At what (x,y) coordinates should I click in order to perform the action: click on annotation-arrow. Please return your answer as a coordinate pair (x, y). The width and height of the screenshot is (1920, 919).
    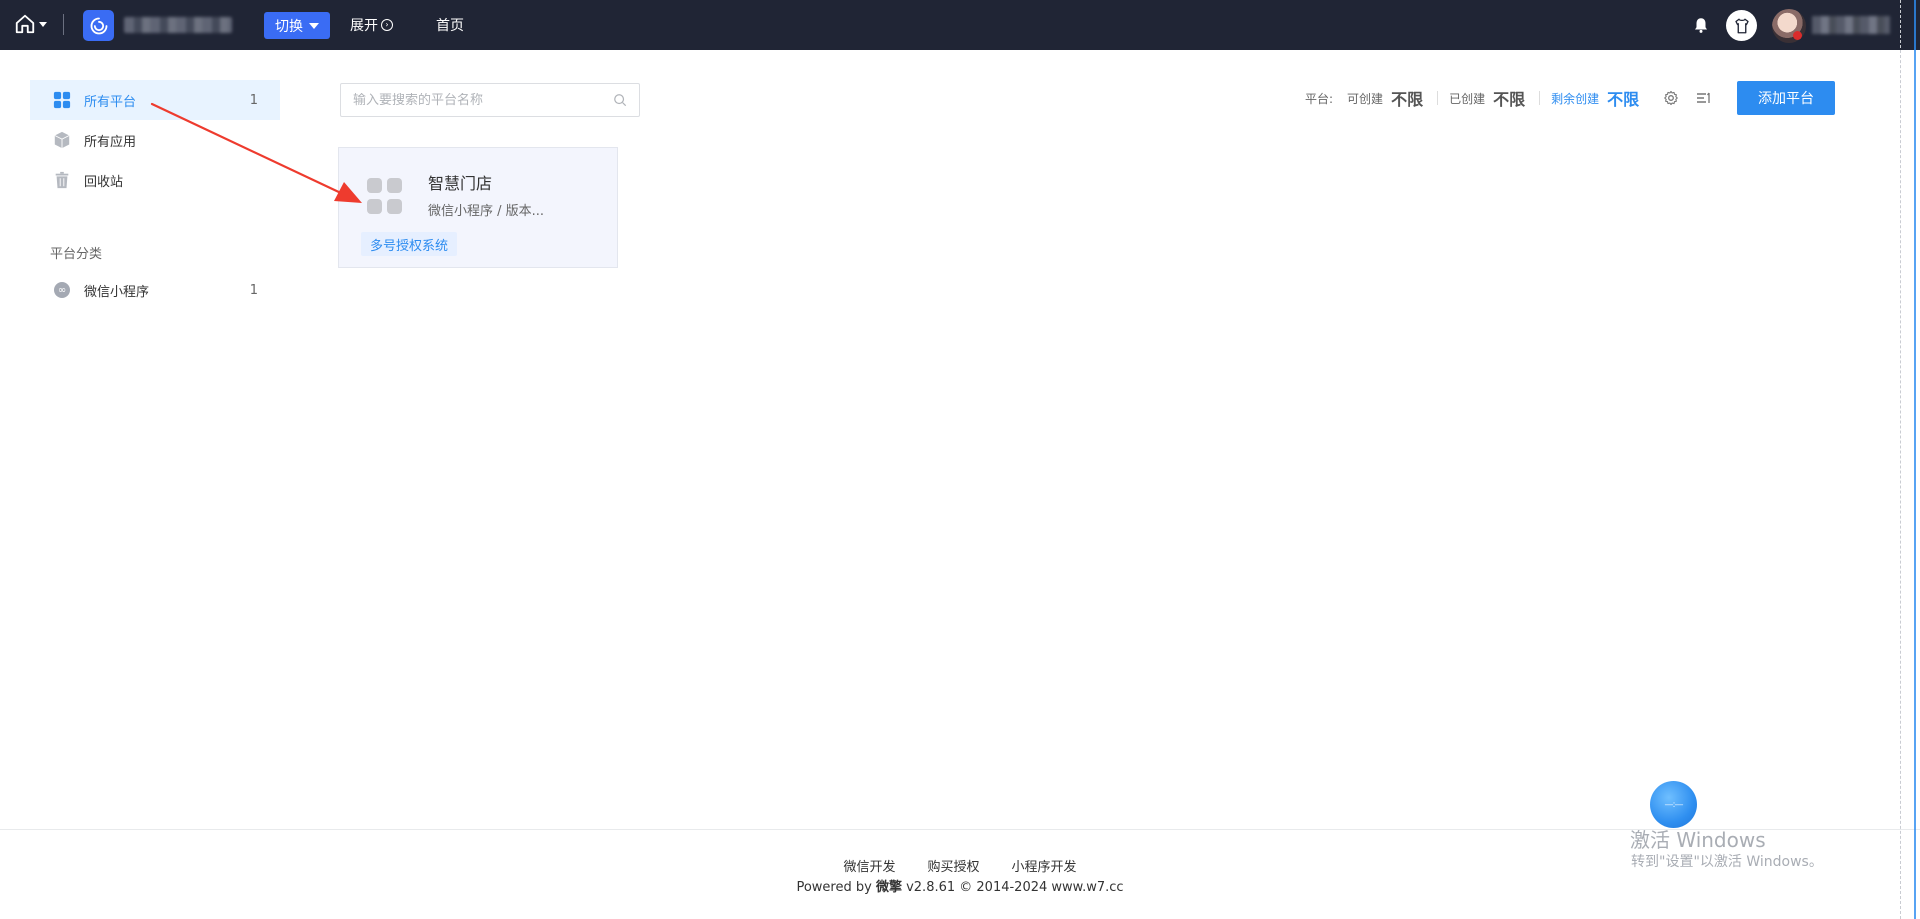
    Looking at the image, I should click on (256, 152).